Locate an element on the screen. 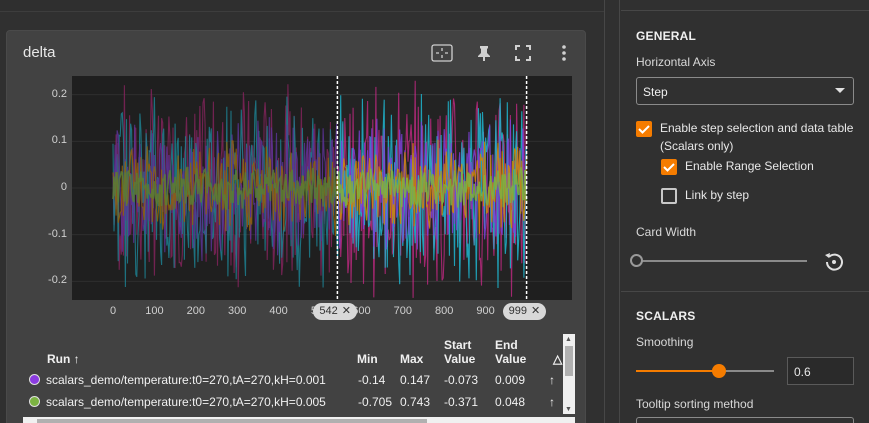 The height and width of the screenshot is (423, 869). panel-divider is located at coordinates (612, 211).